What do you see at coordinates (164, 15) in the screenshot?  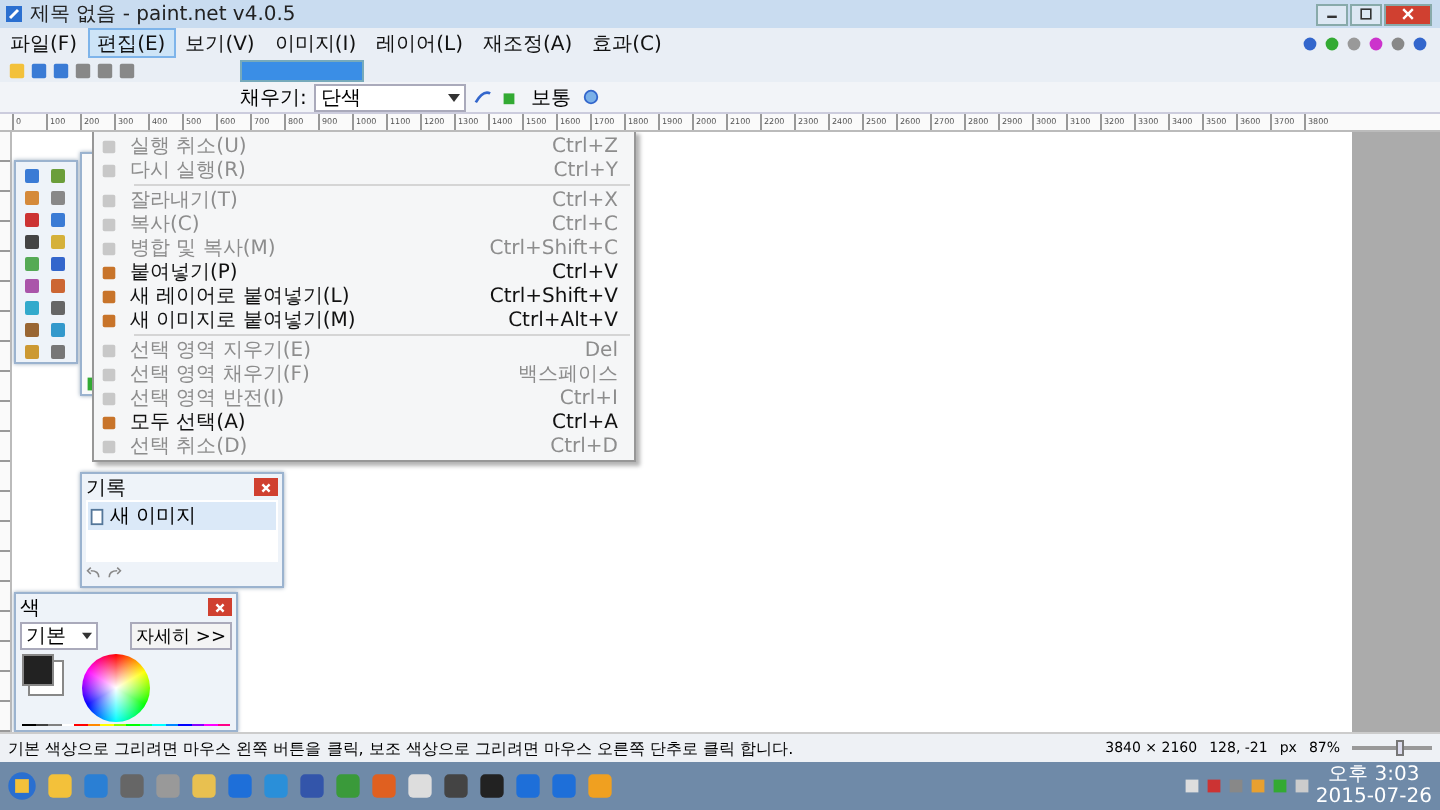 I see `window-title: 제목 없음 - paint.net v4.0.5` at bounding box center [164, 15].